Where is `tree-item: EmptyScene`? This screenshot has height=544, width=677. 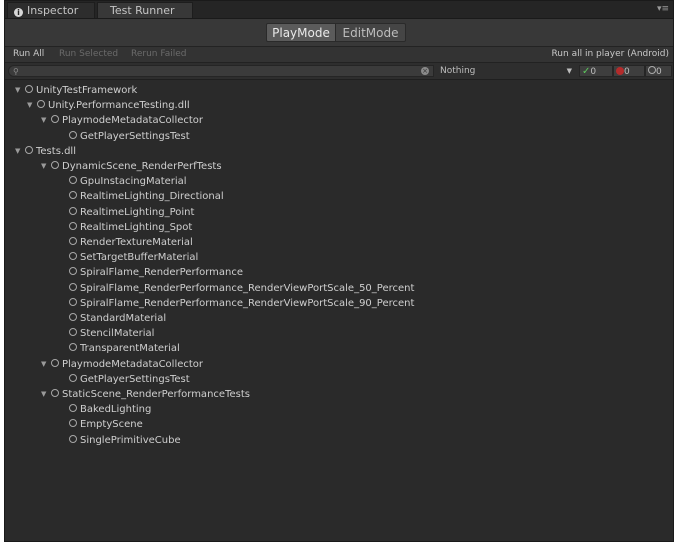 tree-item: EmptyScene is located at coordinates (106, 424).